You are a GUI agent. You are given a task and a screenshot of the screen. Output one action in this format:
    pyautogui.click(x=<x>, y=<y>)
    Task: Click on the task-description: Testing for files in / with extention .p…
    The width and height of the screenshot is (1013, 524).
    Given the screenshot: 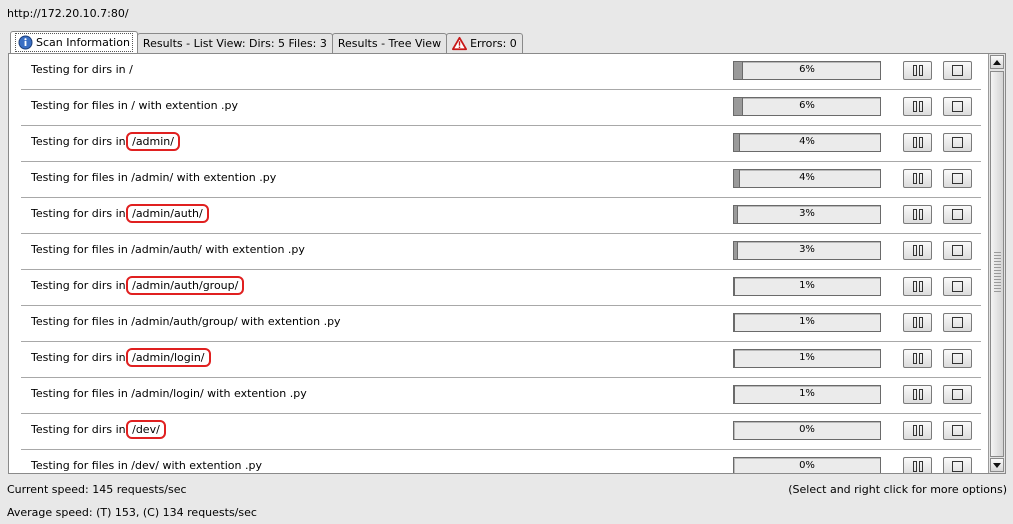 What is the action you would take?
    pyautogui.click(x=134, y=105)
    